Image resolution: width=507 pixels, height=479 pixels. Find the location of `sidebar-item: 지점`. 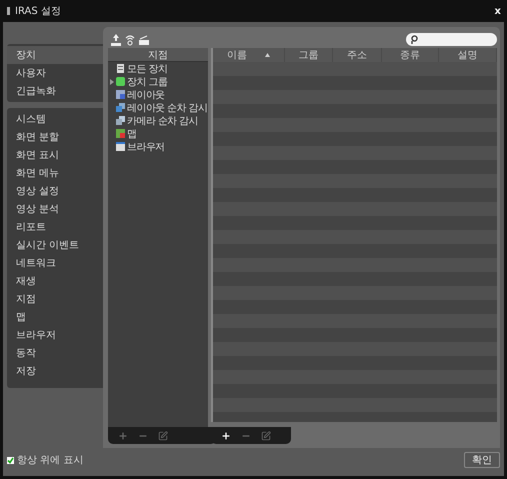

sidebar-item: 지점 is located at coordinates (55, 299).